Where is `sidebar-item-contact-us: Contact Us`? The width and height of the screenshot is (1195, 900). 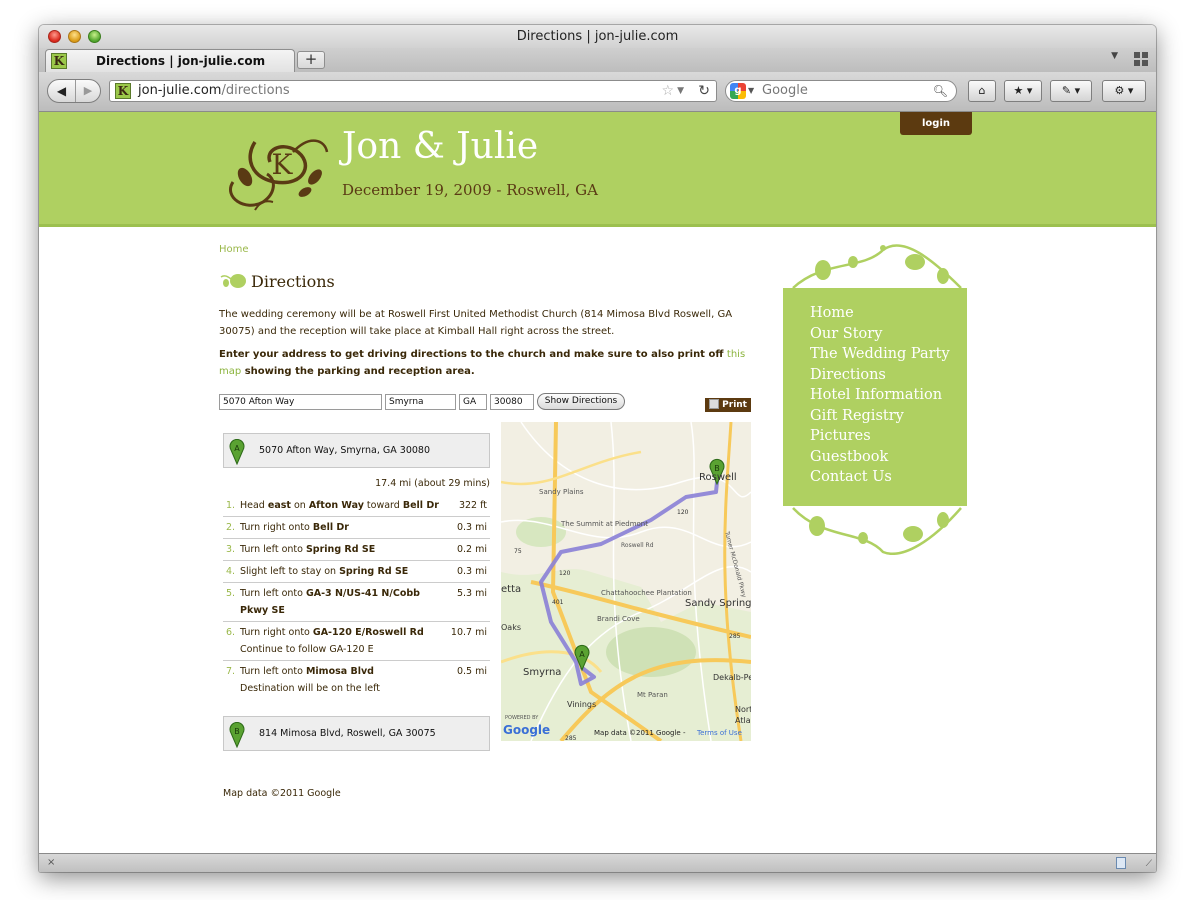 sidebar-item-contact-us: Contact Us is located at coordinates (888, 477).